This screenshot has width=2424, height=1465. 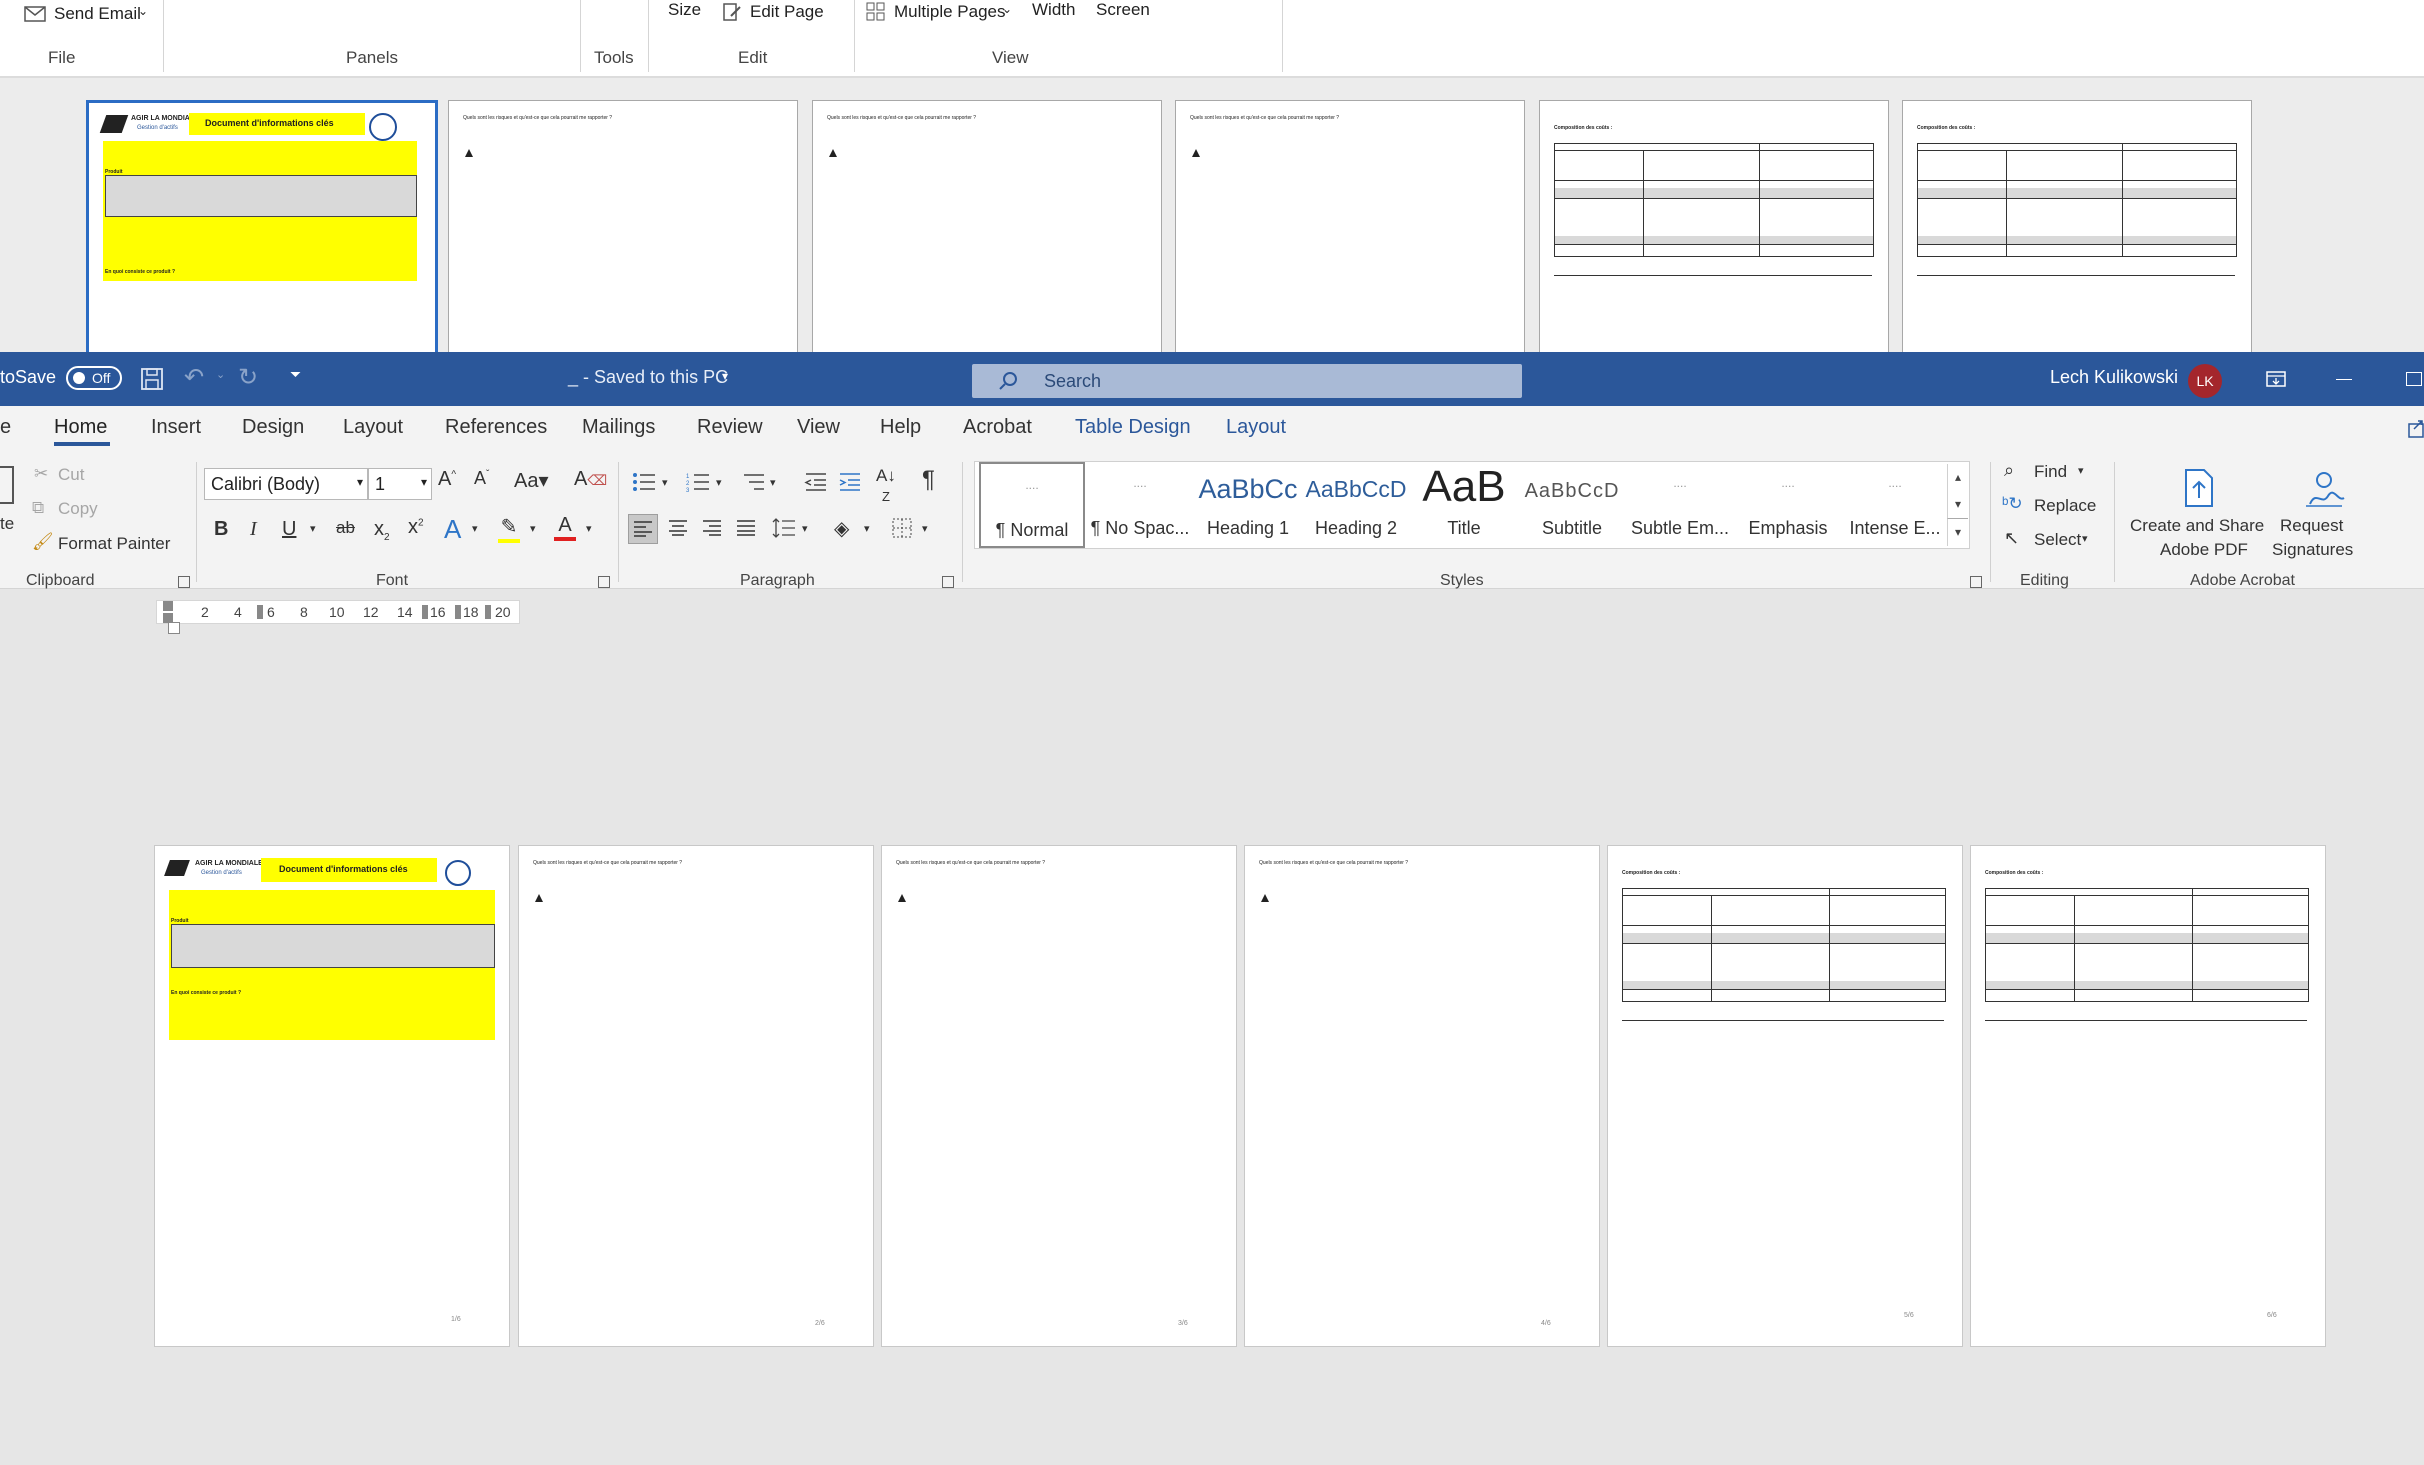 I want to click on style-emphasis: .... Emphasis, so click(x=1788, y=505).